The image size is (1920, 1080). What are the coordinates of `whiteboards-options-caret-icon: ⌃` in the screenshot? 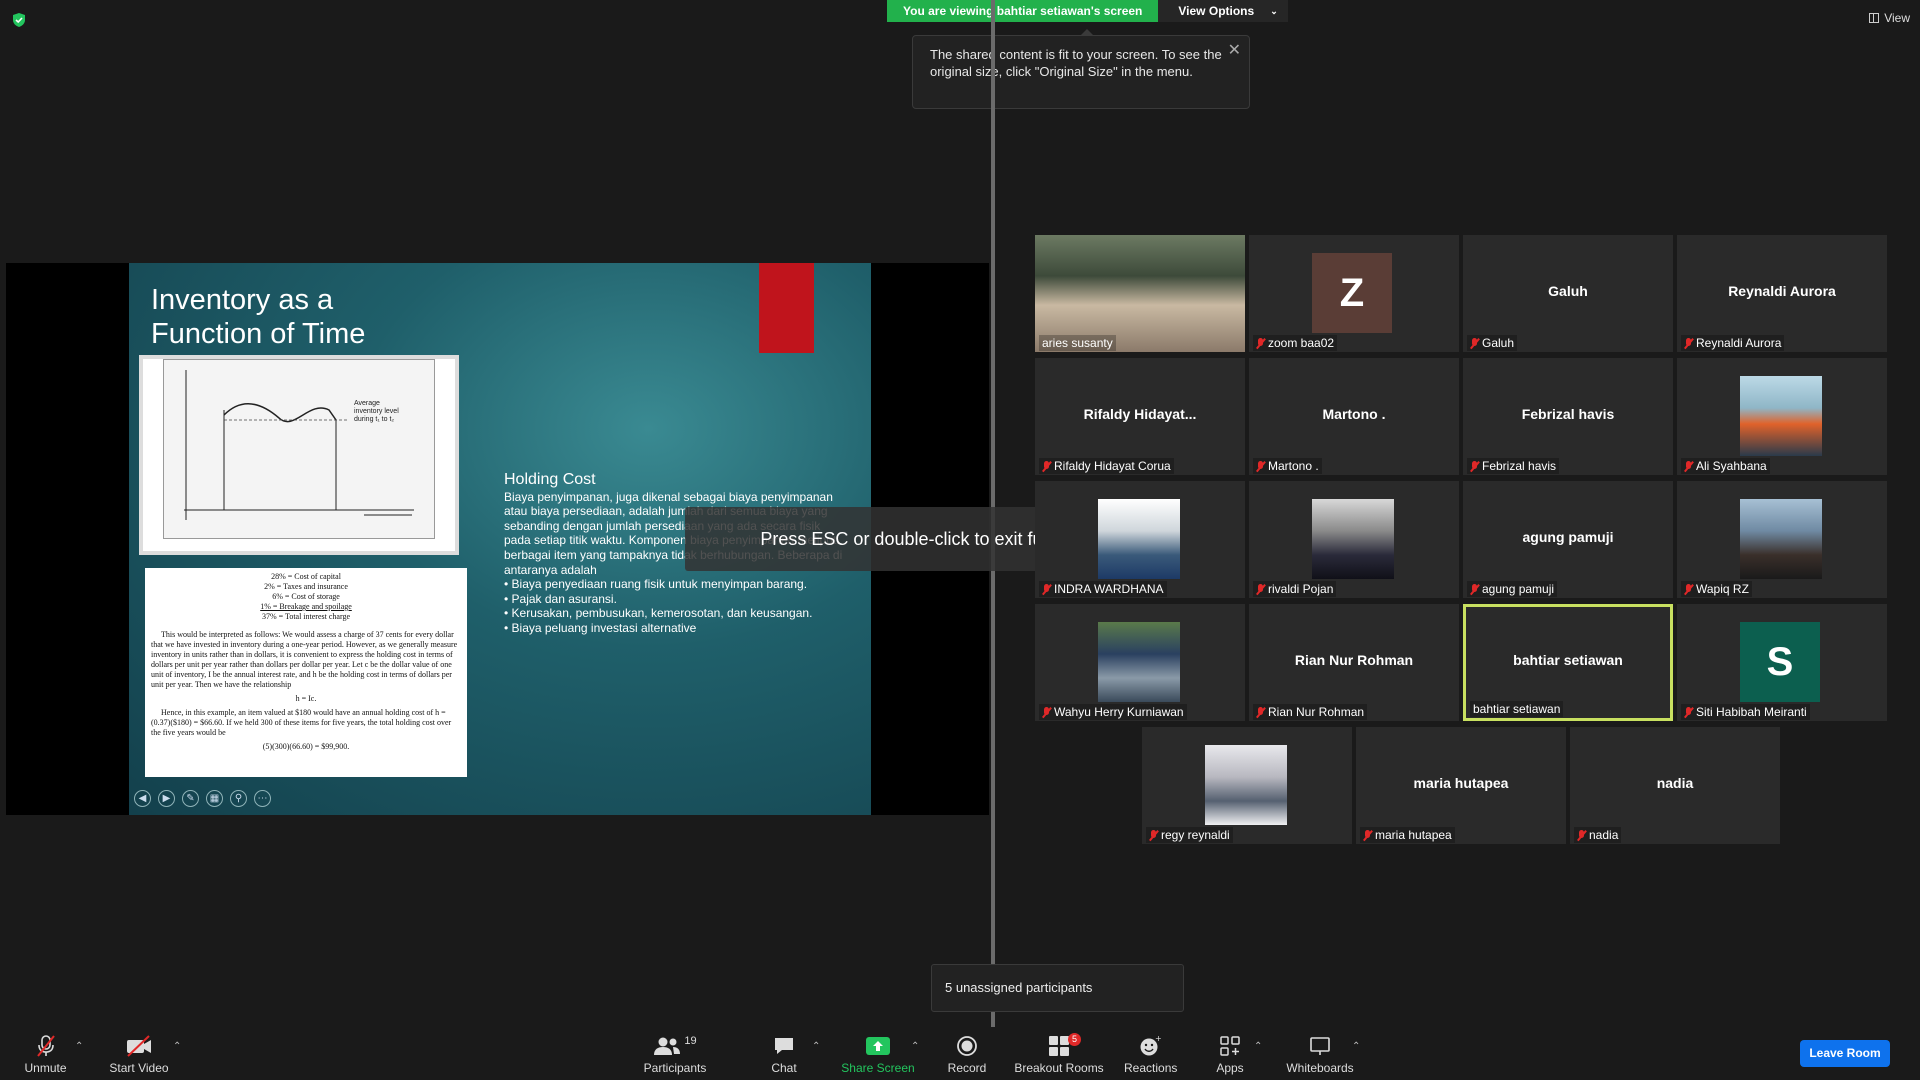 It's located at (1356, 1046).